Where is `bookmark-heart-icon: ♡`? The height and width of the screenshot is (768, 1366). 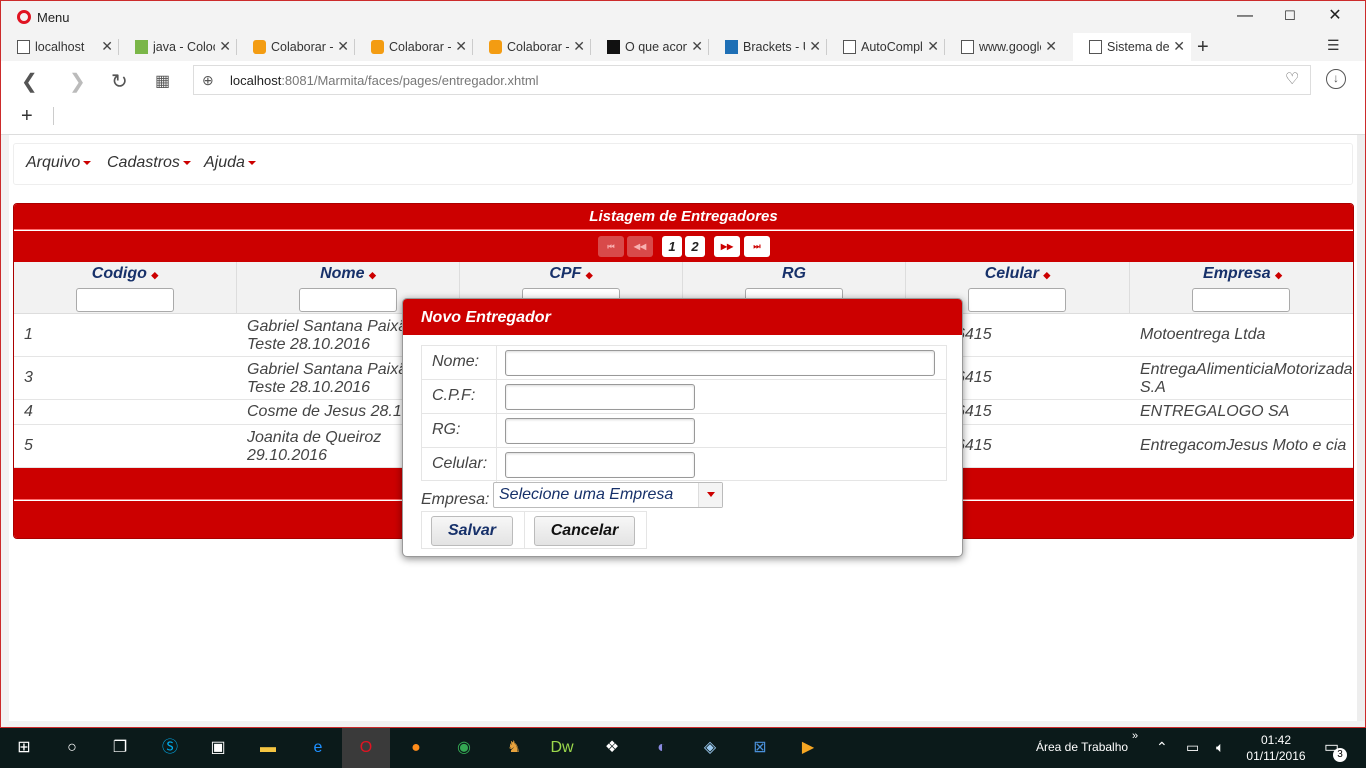 bookmark-heart-icon: ♡ is located at coordinates (1292, 79).